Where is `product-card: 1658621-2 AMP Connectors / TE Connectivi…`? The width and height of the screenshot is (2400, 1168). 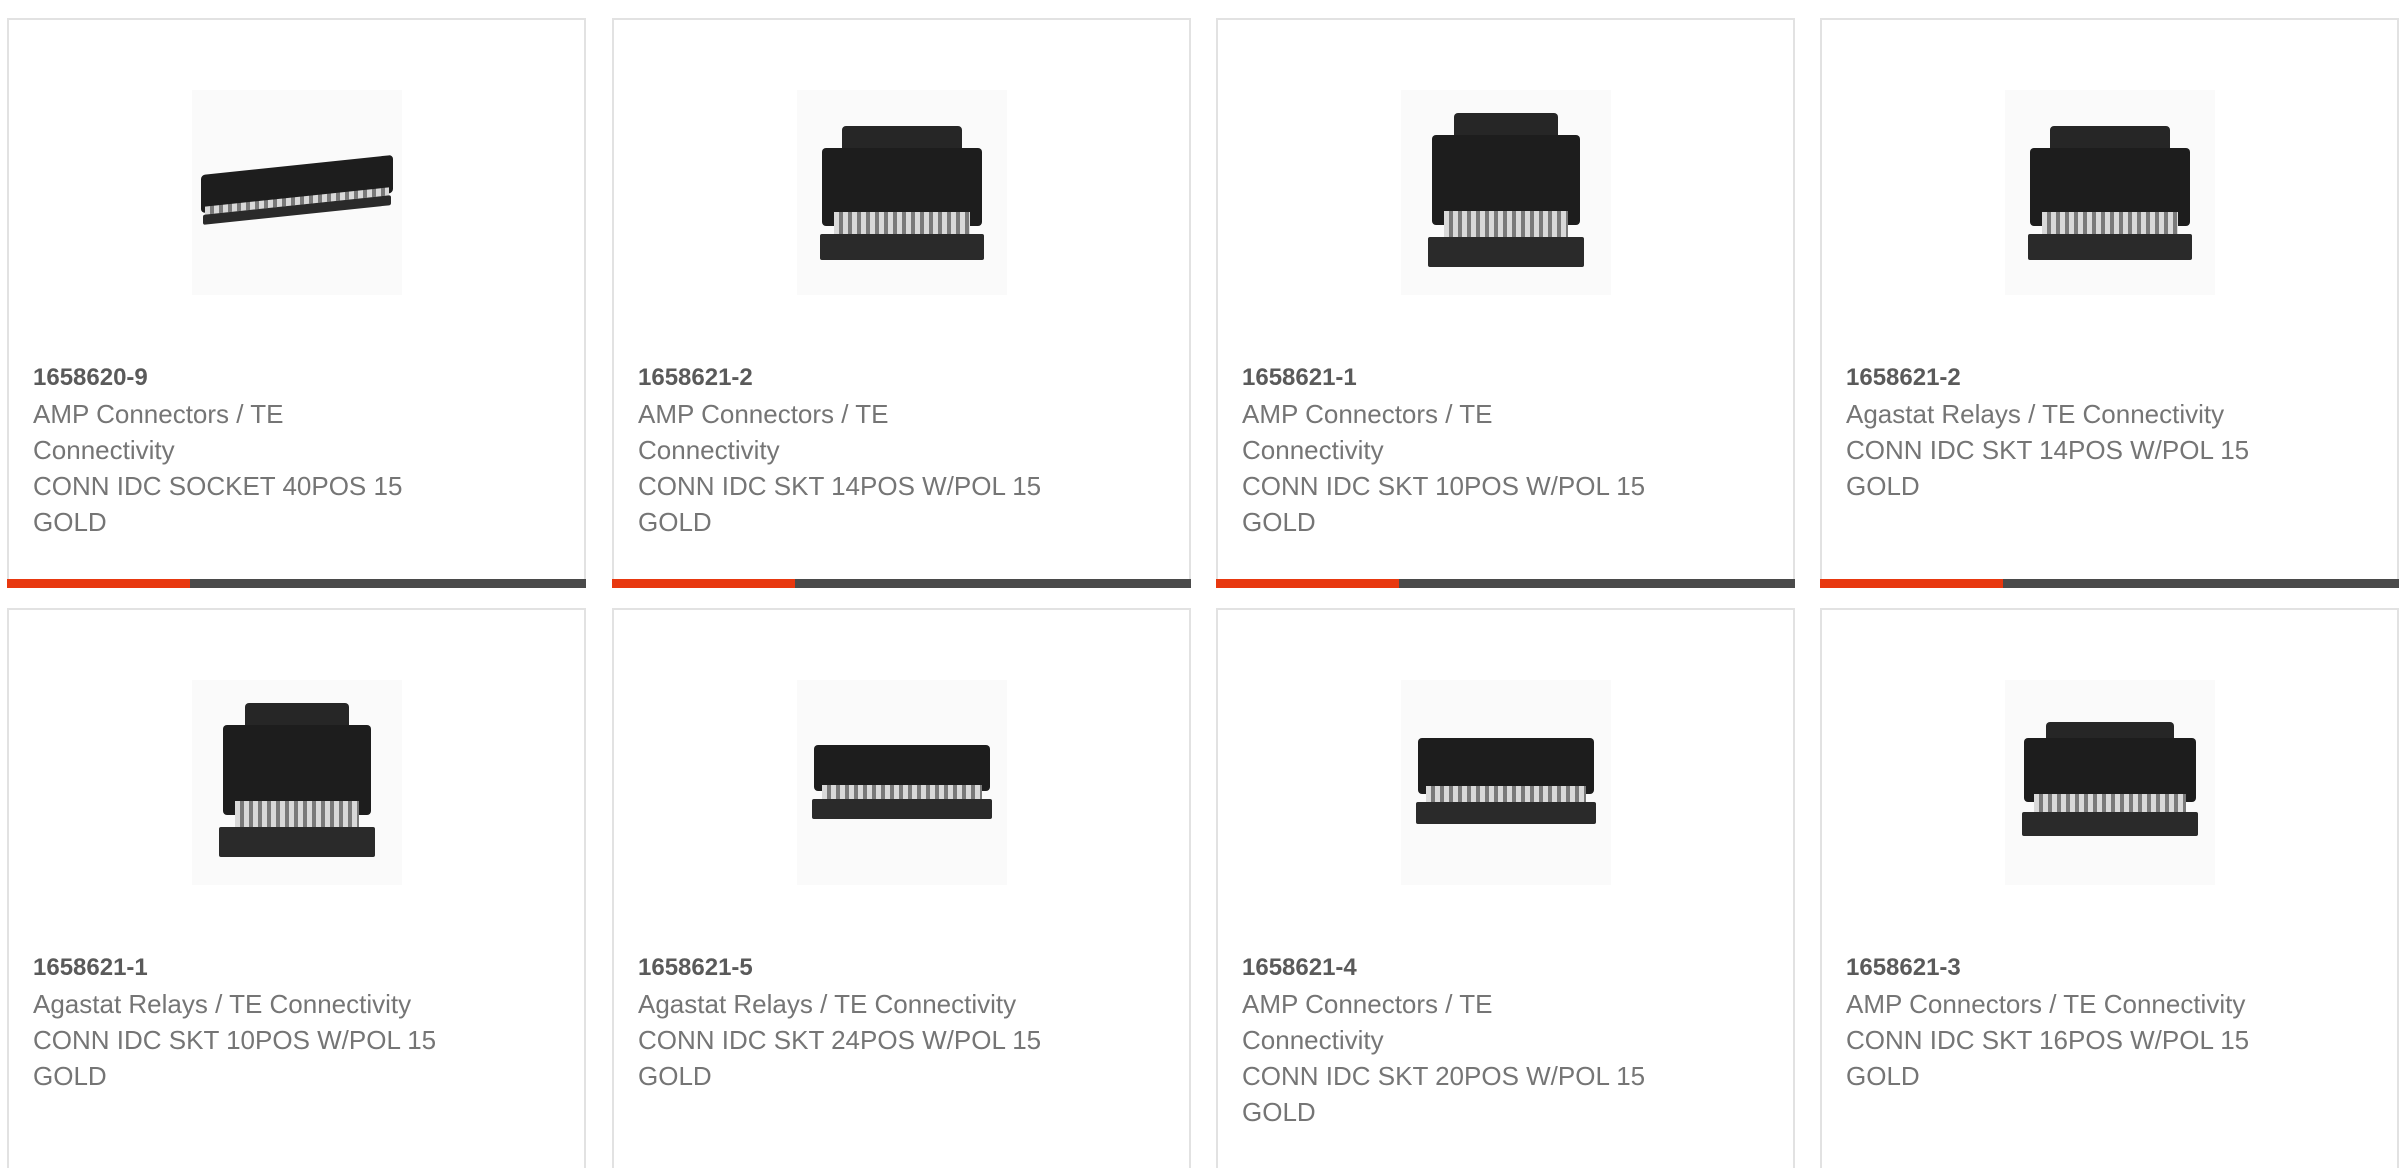
product-card: 1658621-2 AMP Connectors / TE Connectivi… is located at coordinates (901, 303).